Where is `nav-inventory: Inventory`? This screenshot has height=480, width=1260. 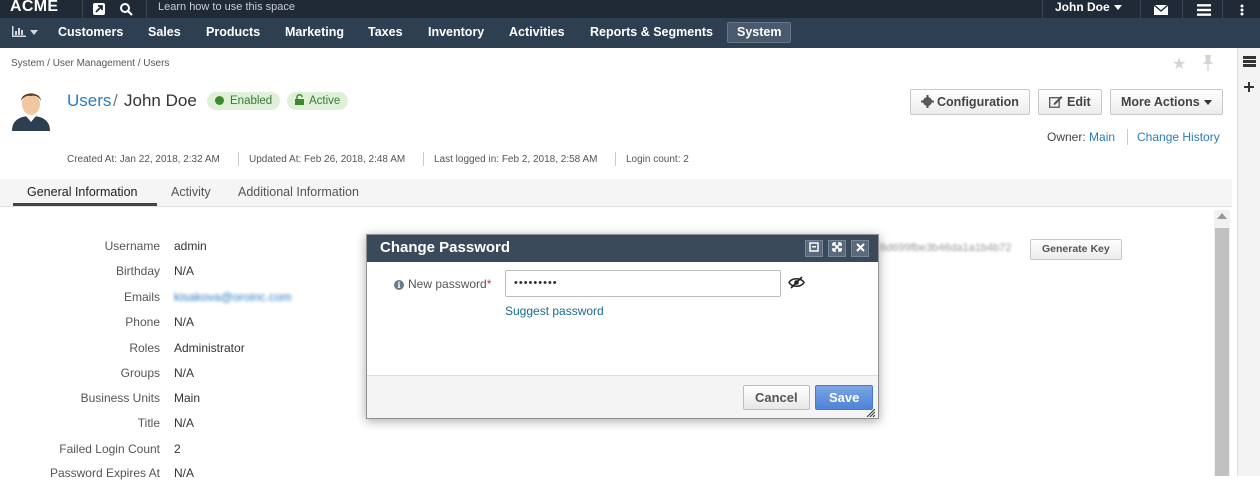
nav-inventory: Inventory is located at coordinates (456, 33).